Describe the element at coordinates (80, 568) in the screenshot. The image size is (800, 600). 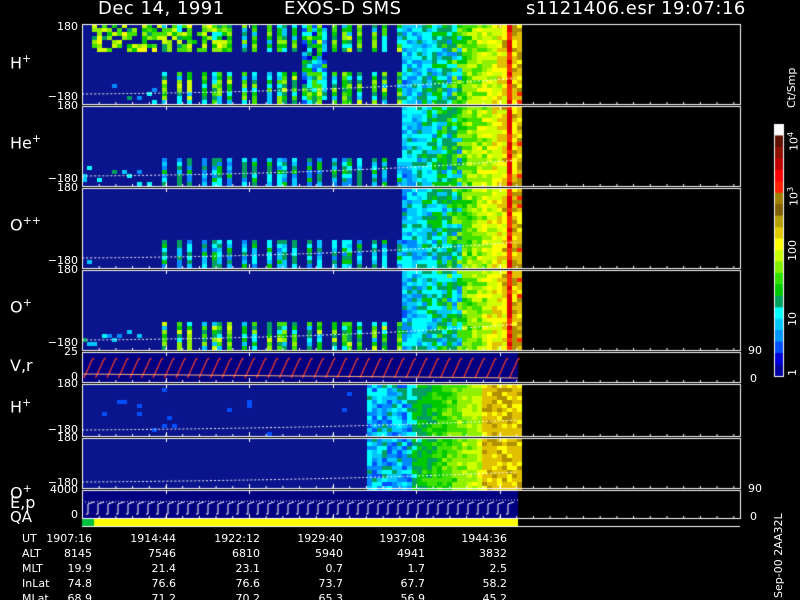
I see `ephemeris-cell: 19.9` at that location.